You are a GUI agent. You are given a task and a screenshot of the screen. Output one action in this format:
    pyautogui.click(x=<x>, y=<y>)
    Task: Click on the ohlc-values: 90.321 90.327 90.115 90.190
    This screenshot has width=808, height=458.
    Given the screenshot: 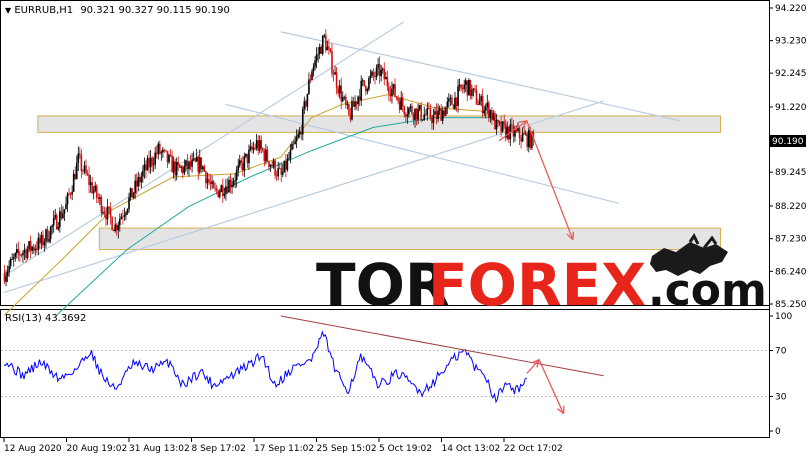 What is the action you would take?
    pyautogui.click(x=155, y=10)
    